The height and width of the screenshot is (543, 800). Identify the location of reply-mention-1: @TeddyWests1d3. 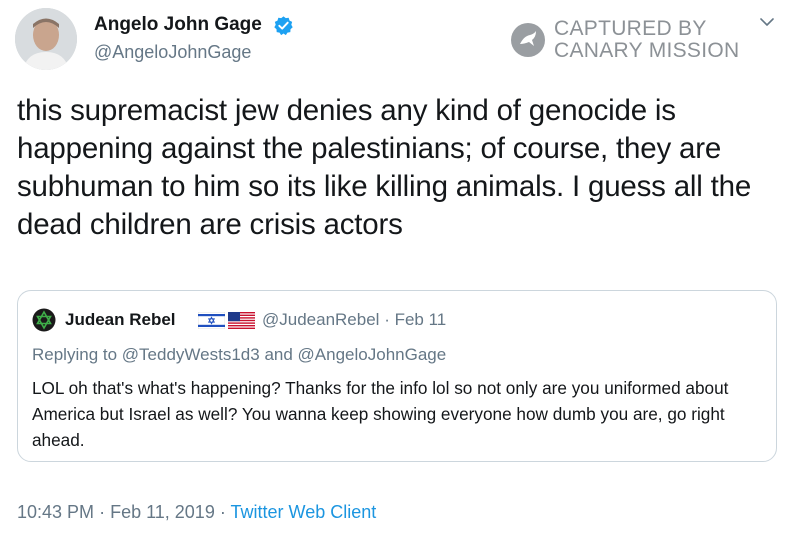
(191, 354).